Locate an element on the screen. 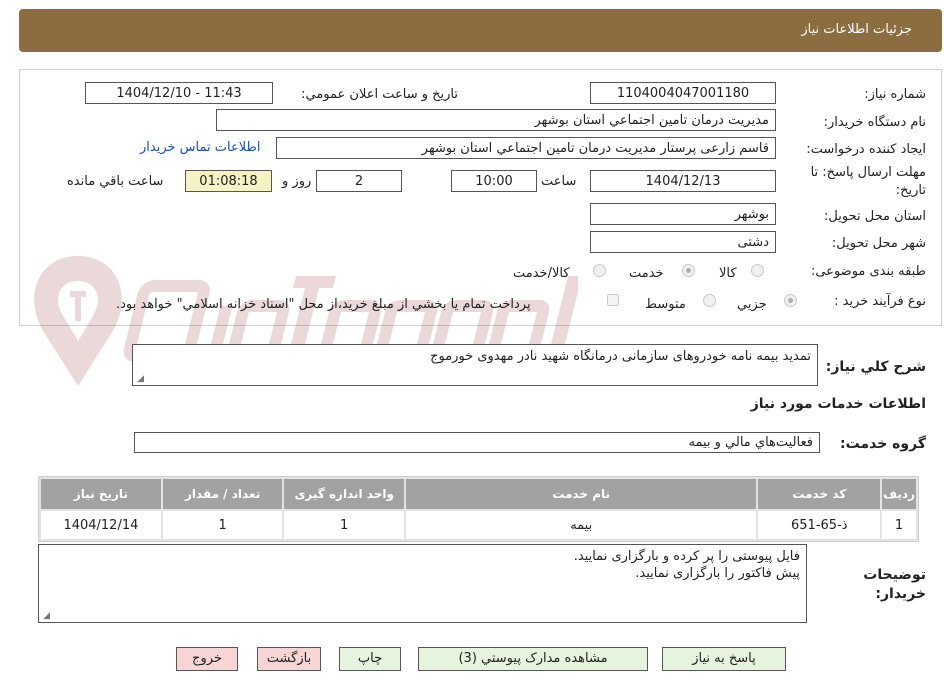 This screenshot has width=944, height=691. buyer-notes-label: توضيحات is located at coordinates (894, 575).